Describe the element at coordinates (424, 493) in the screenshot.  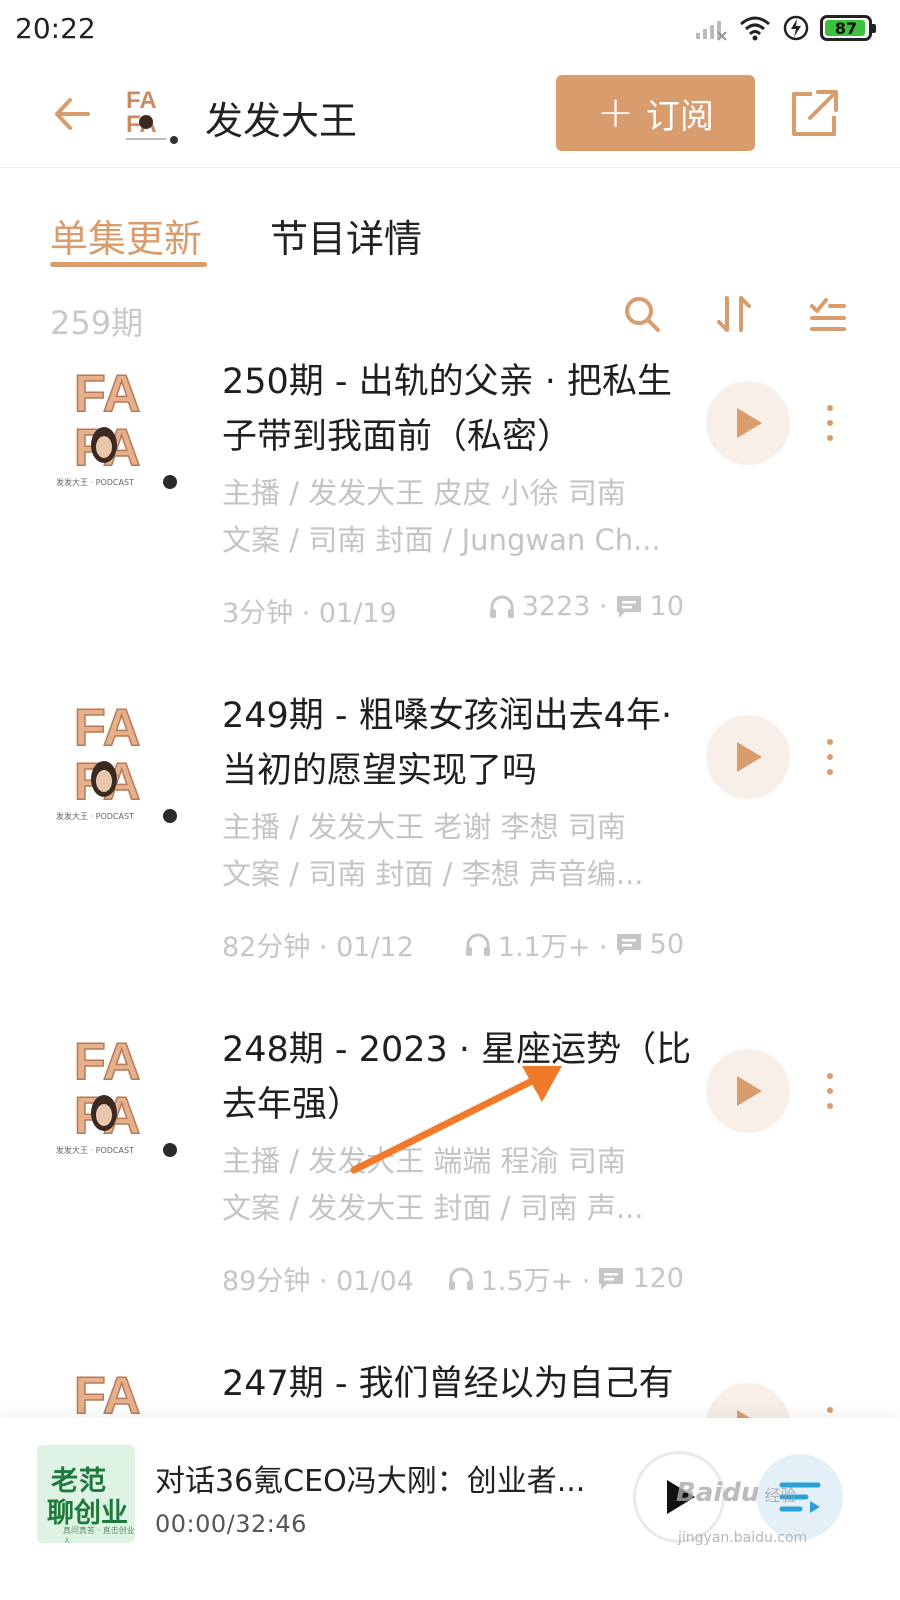
I see `episode-desc-line-1: 主播 / 发发大王 皮皮 小徐 司南` at that location.